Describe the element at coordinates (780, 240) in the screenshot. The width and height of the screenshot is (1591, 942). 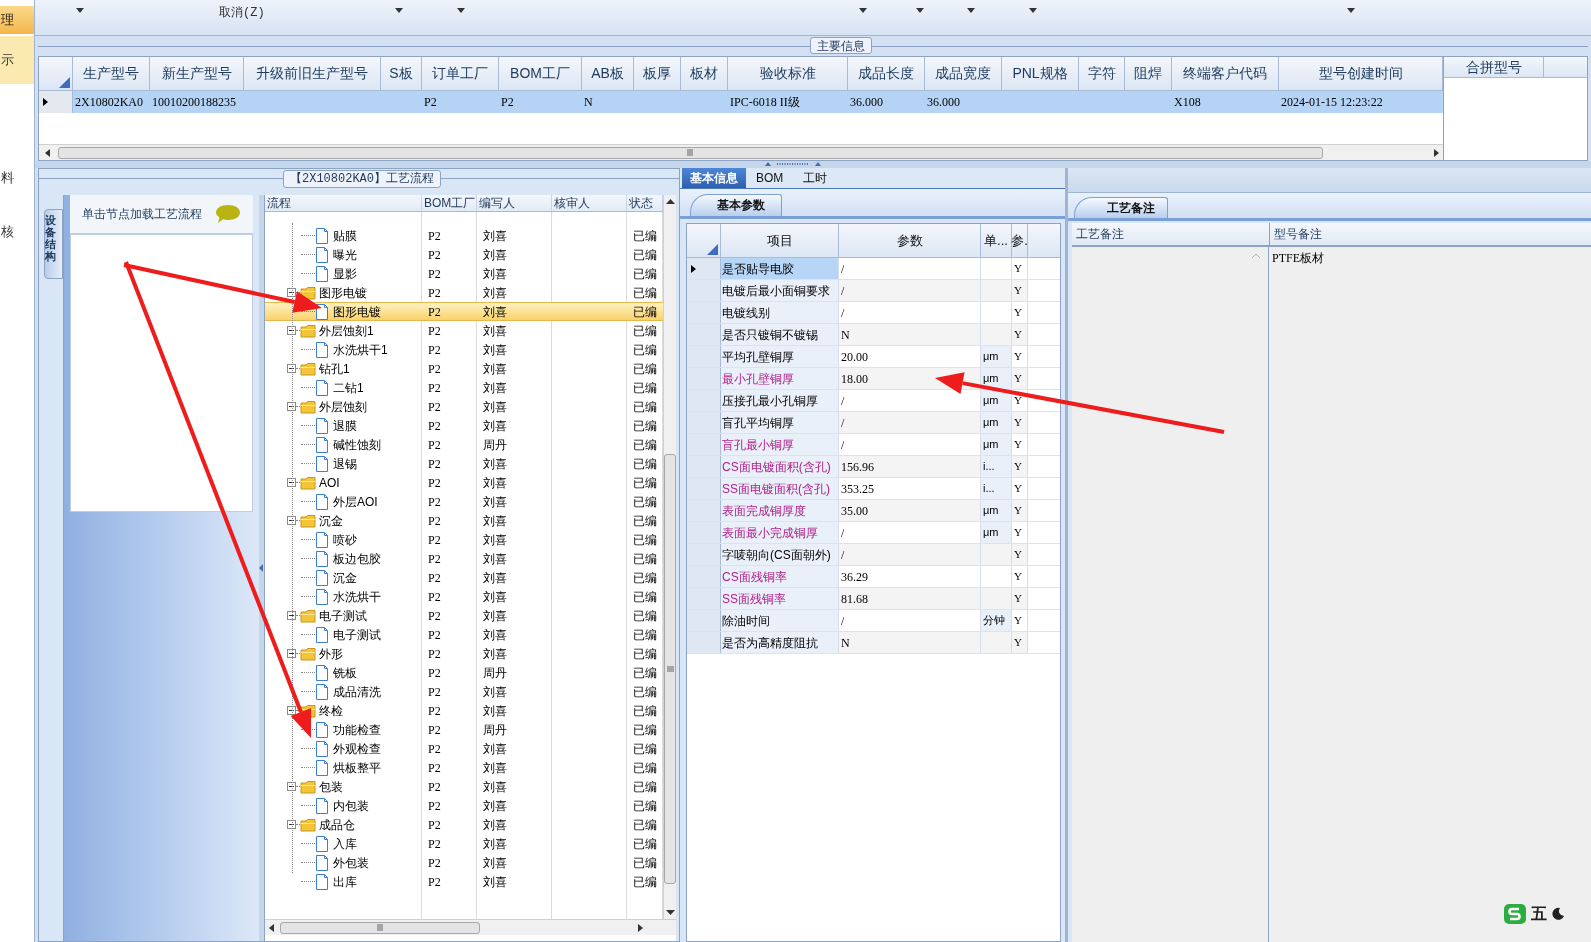
I see `column-header: 项目` at that location.